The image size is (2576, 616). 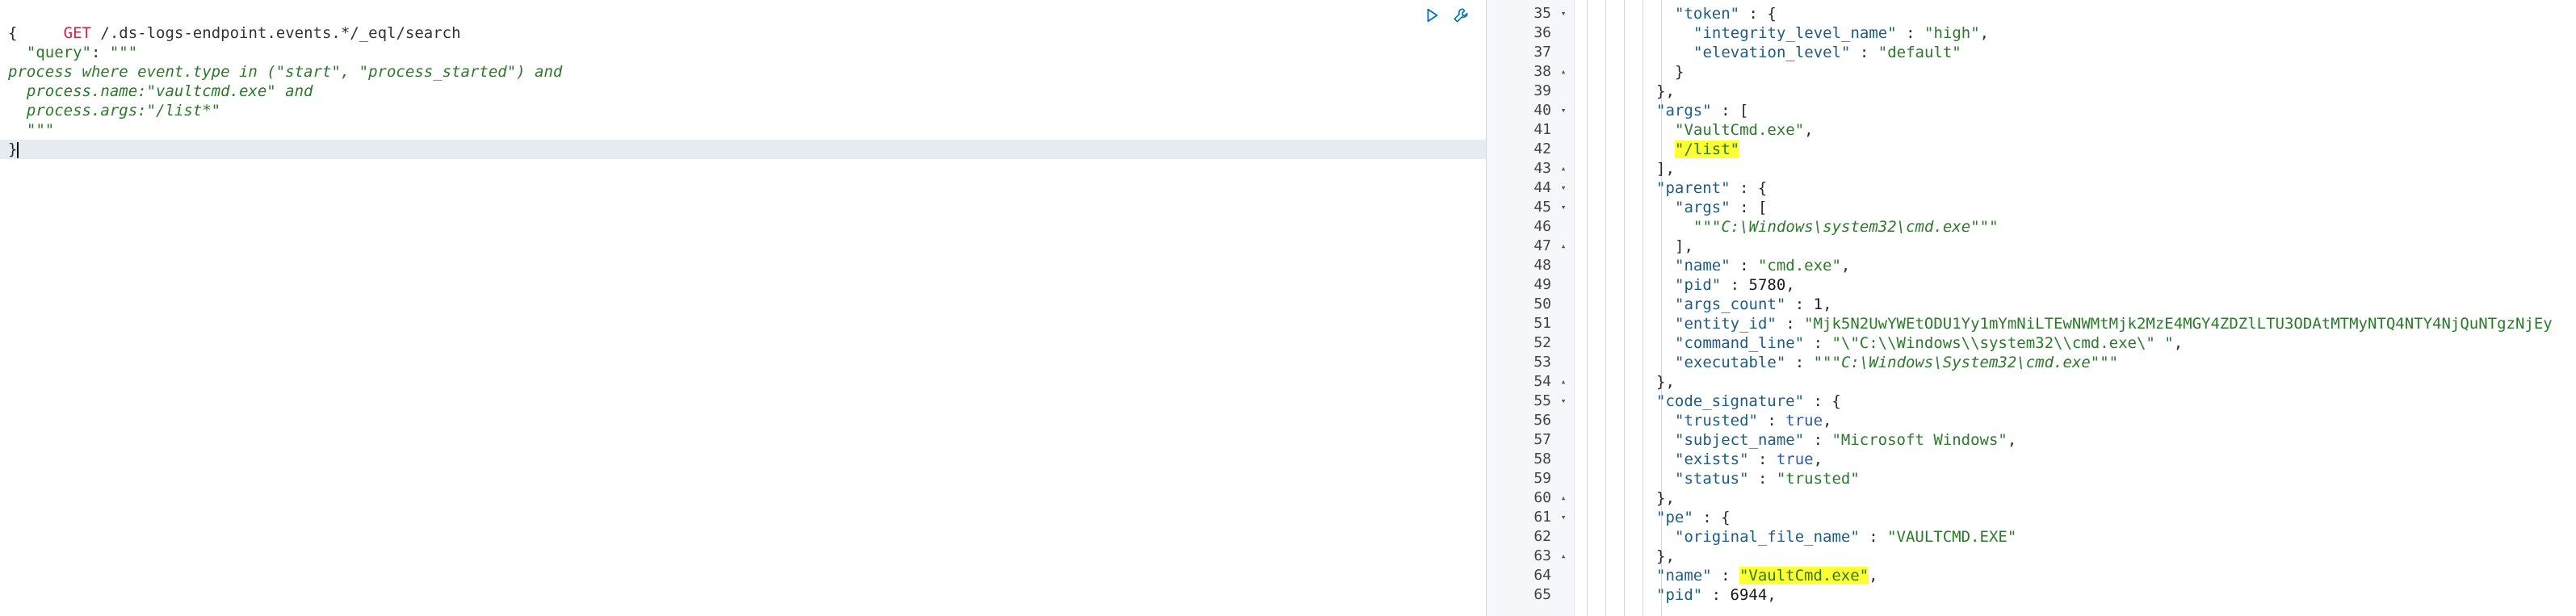 What do you see at coordinates (1542, 187) in the screenshot?
I see `line-number: 44` at bounding box center [1542, 187].